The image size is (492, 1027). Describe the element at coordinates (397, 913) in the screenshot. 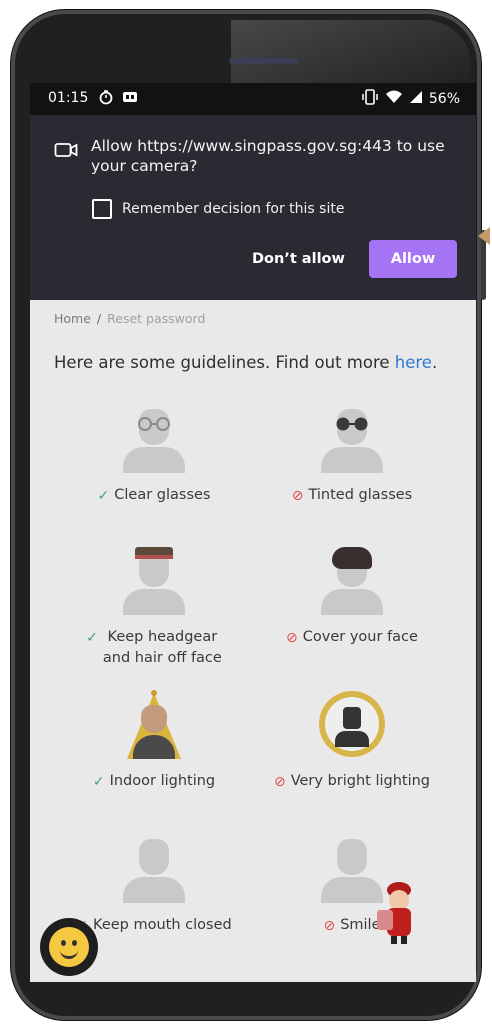

I see `mascot-character-icon` at that location.